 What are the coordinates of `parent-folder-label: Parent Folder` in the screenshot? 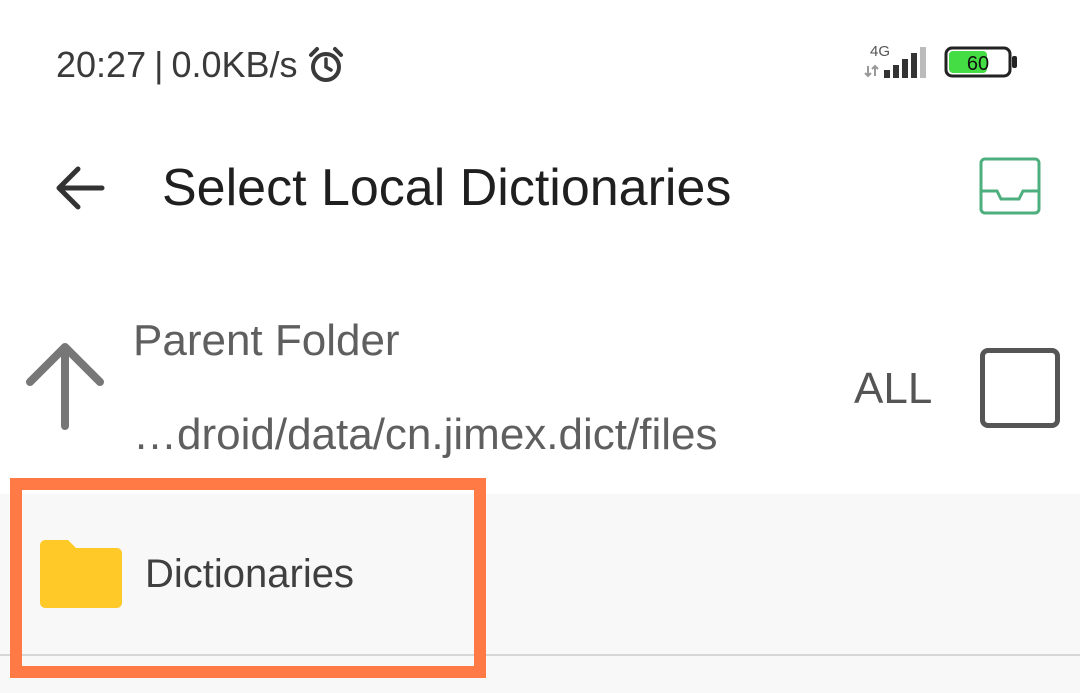 It's located at (266, 340).